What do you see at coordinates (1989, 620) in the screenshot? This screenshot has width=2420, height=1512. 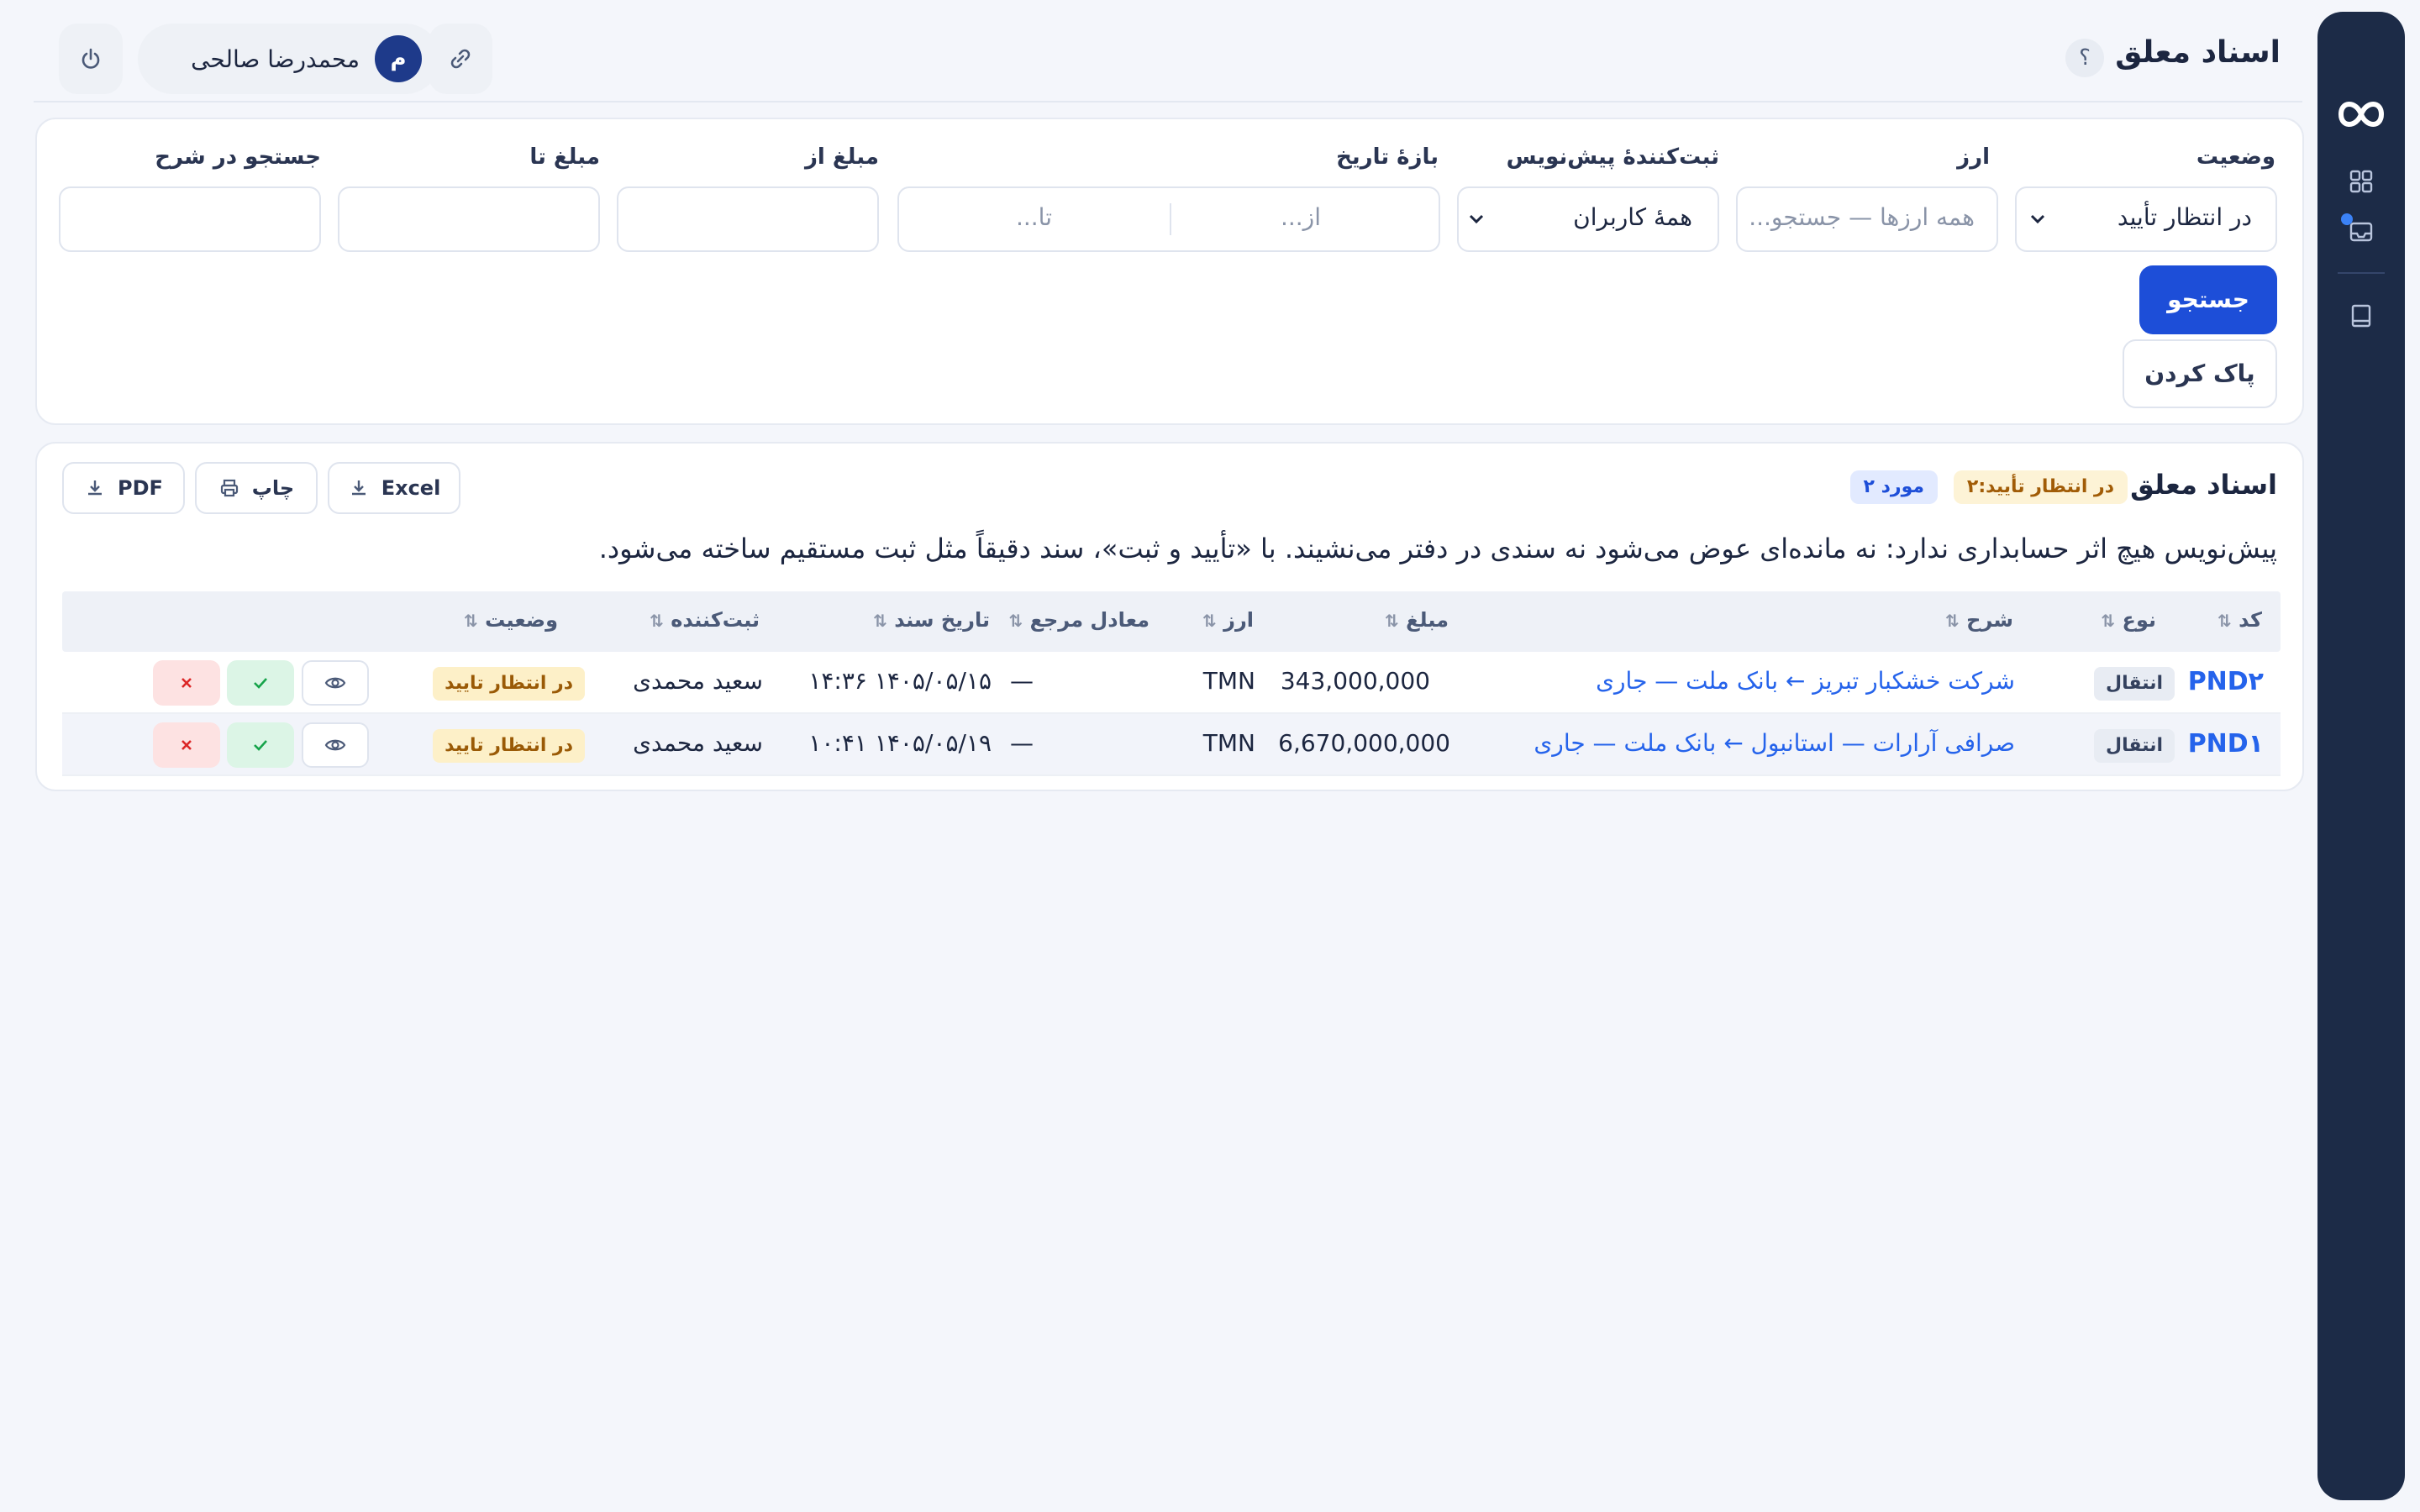 I see `col-description-label: شرح` at bounding box center [1989, 620].